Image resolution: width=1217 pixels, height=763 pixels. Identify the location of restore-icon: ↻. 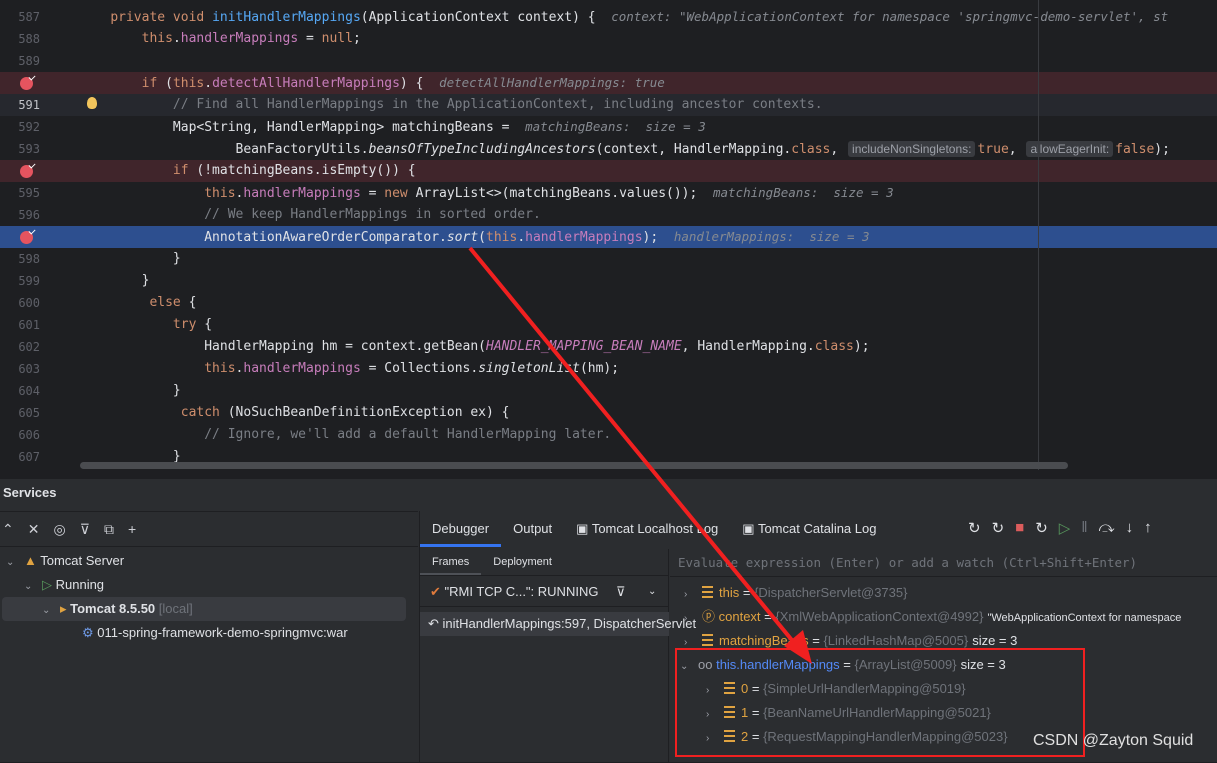
(1041, 528).